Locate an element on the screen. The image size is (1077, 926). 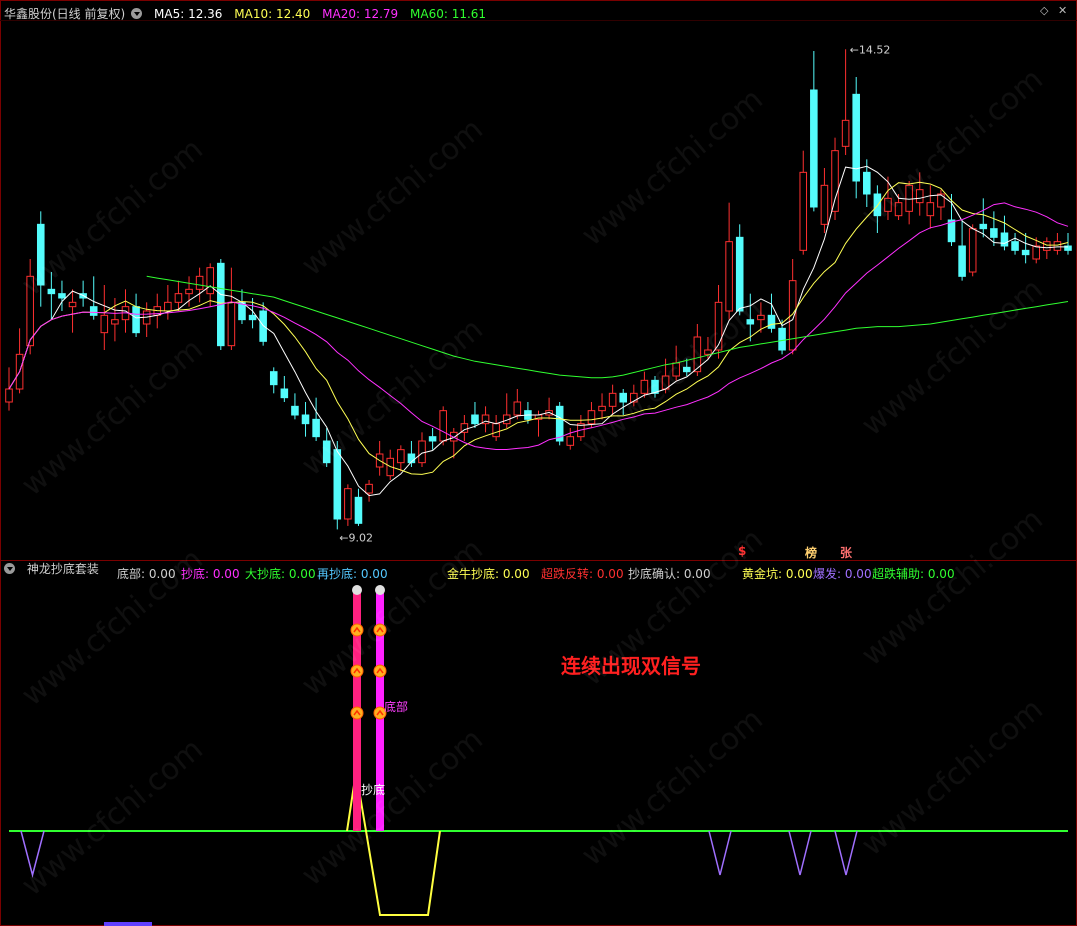
dibu-signal-label: 底部 is located at coordinates (396, 706).